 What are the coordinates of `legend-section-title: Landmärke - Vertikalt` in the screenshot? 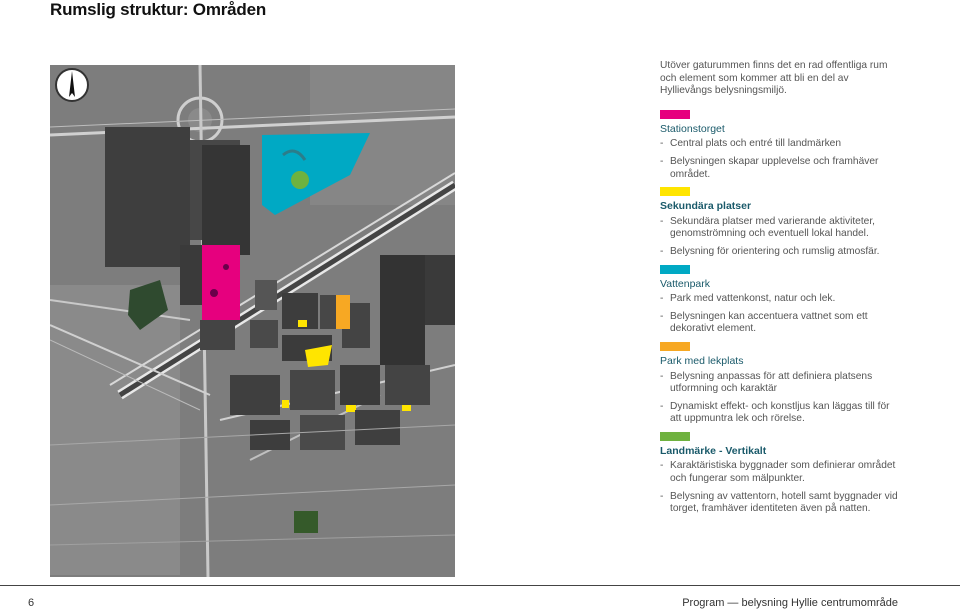 It's located at (713, 450).